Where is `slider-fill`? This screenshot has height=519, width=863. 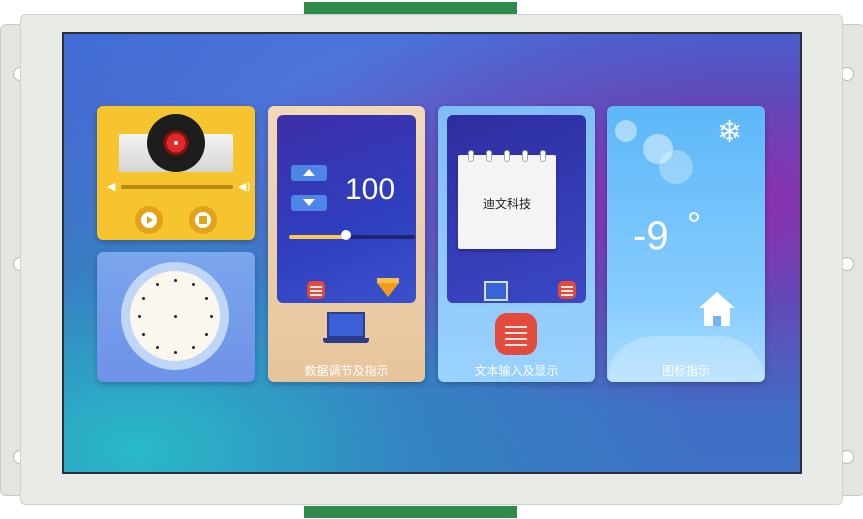 slider-fill is located at coordinates (317, 237).